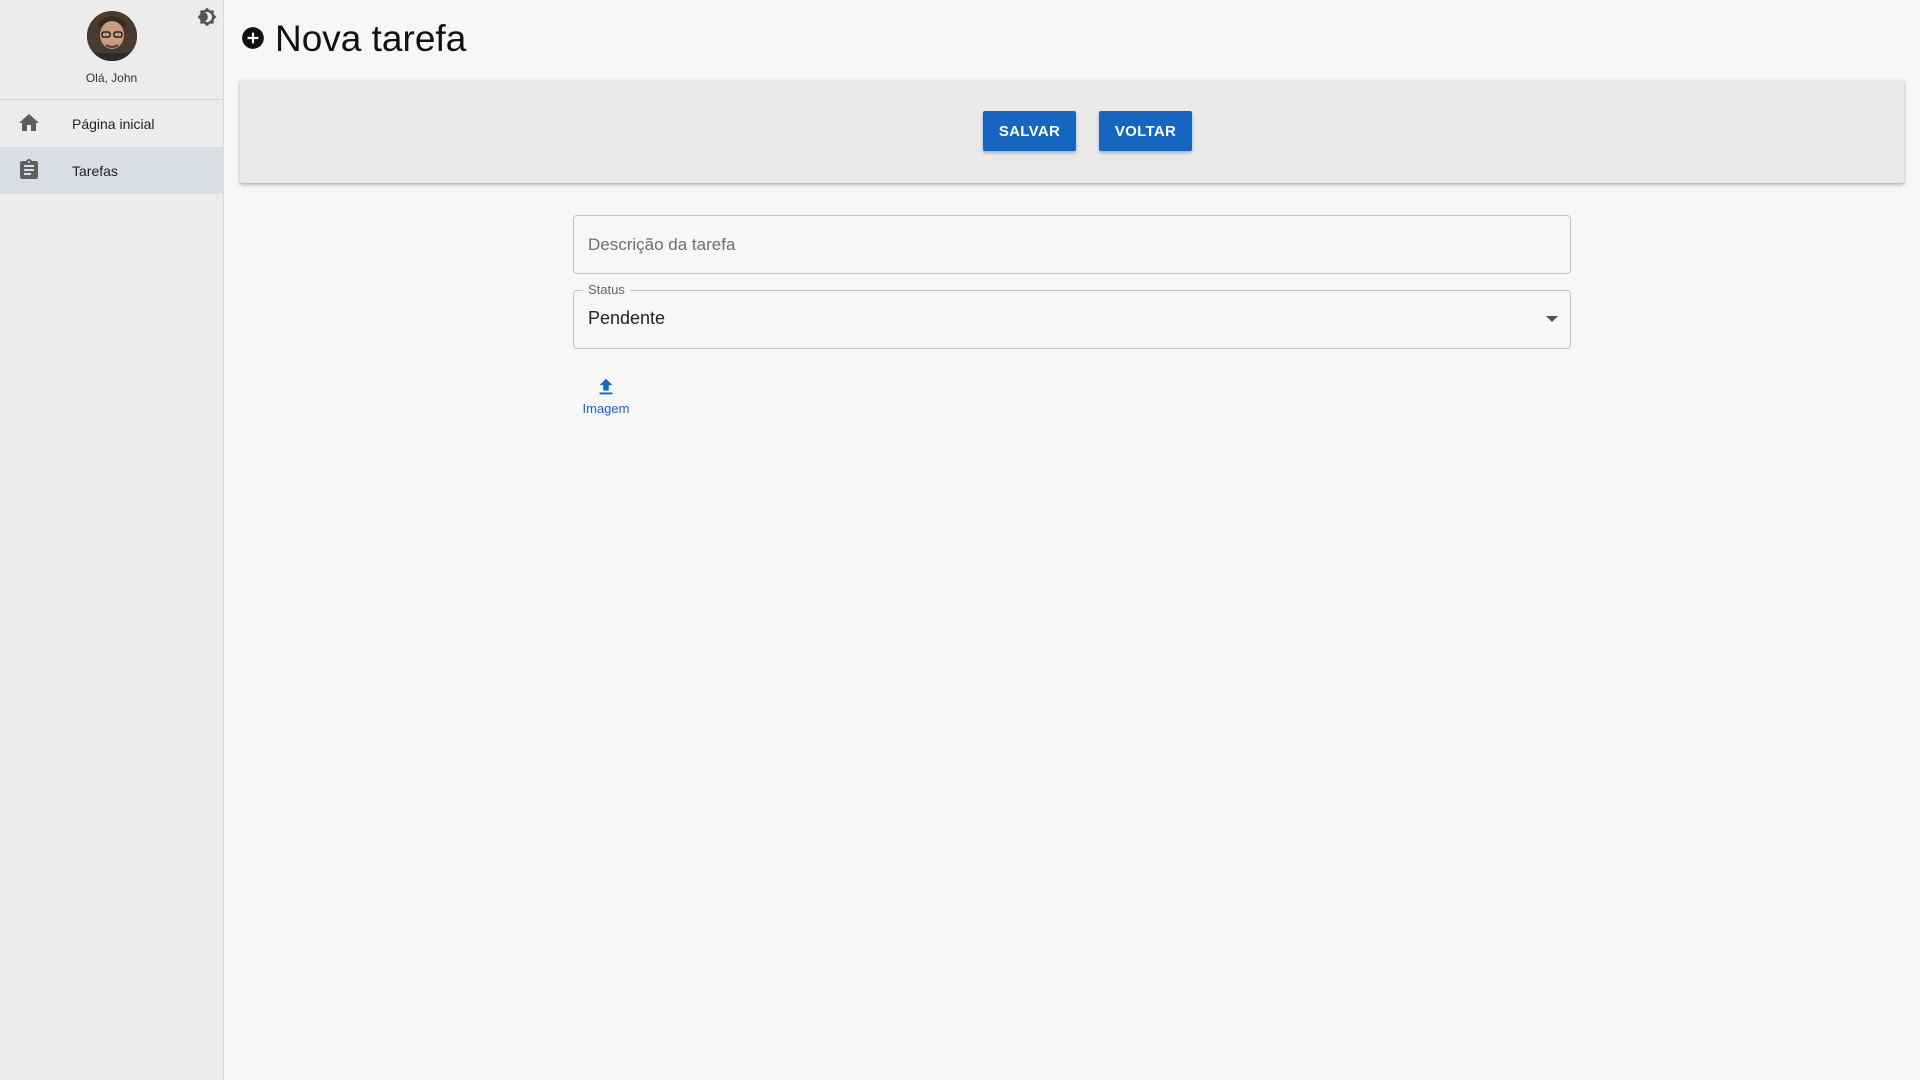 This screenshot has width=1920, height=1080. I want to click on profile-section: Olá, John, so click(111, 50).